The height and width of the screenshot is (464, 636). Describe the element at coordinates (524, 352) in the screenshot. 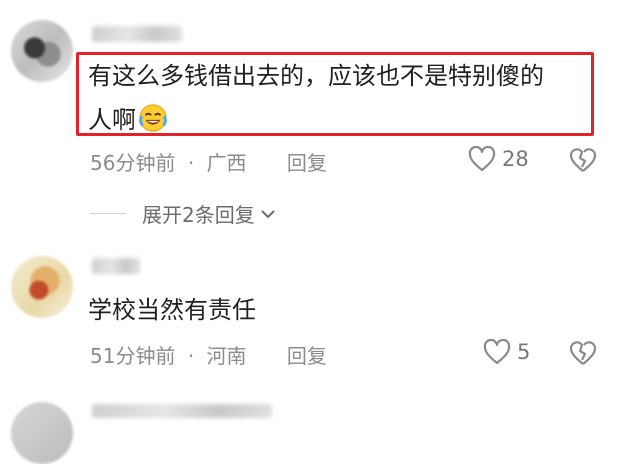

I see `like-count: 5` at that location.